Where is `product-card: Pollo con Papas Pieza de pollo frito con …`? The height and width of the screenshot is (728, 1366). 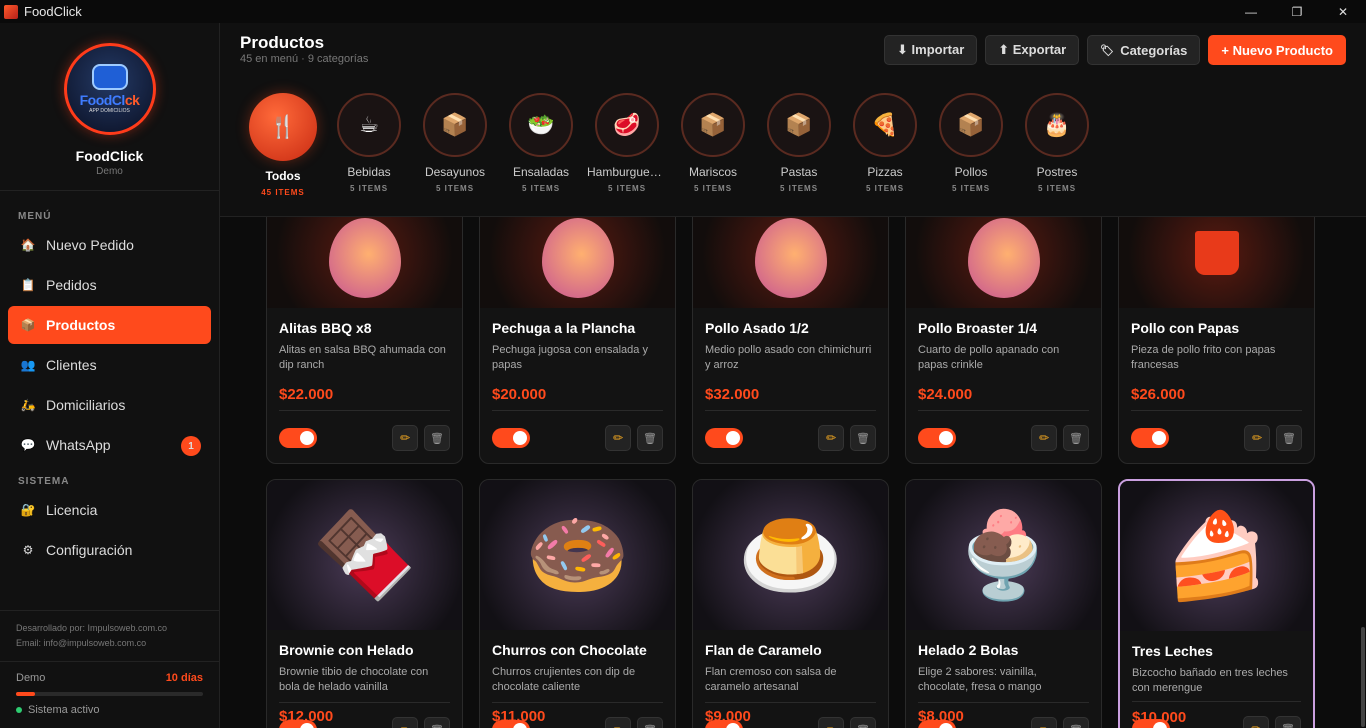 product-card: Pollo con Papas Pieza de pollo frito con … is located at coordinates (1216, 325).